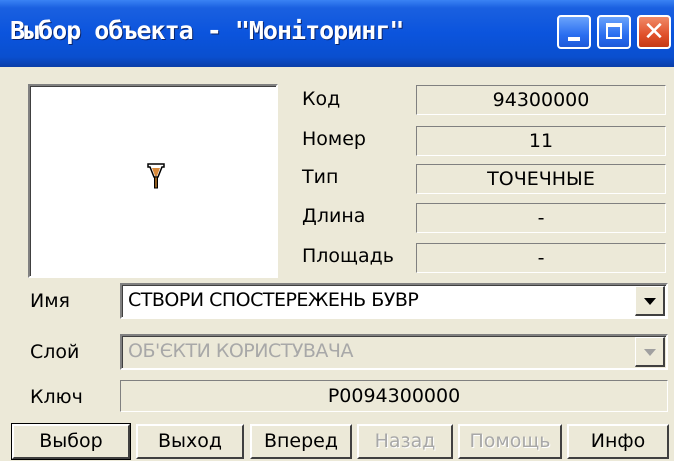 Image resolution: width=674 pixels, height=461 pixels. Describe the element at coordinates (156, 176) in the screenshot. I see `point-marker-icon` at that location.